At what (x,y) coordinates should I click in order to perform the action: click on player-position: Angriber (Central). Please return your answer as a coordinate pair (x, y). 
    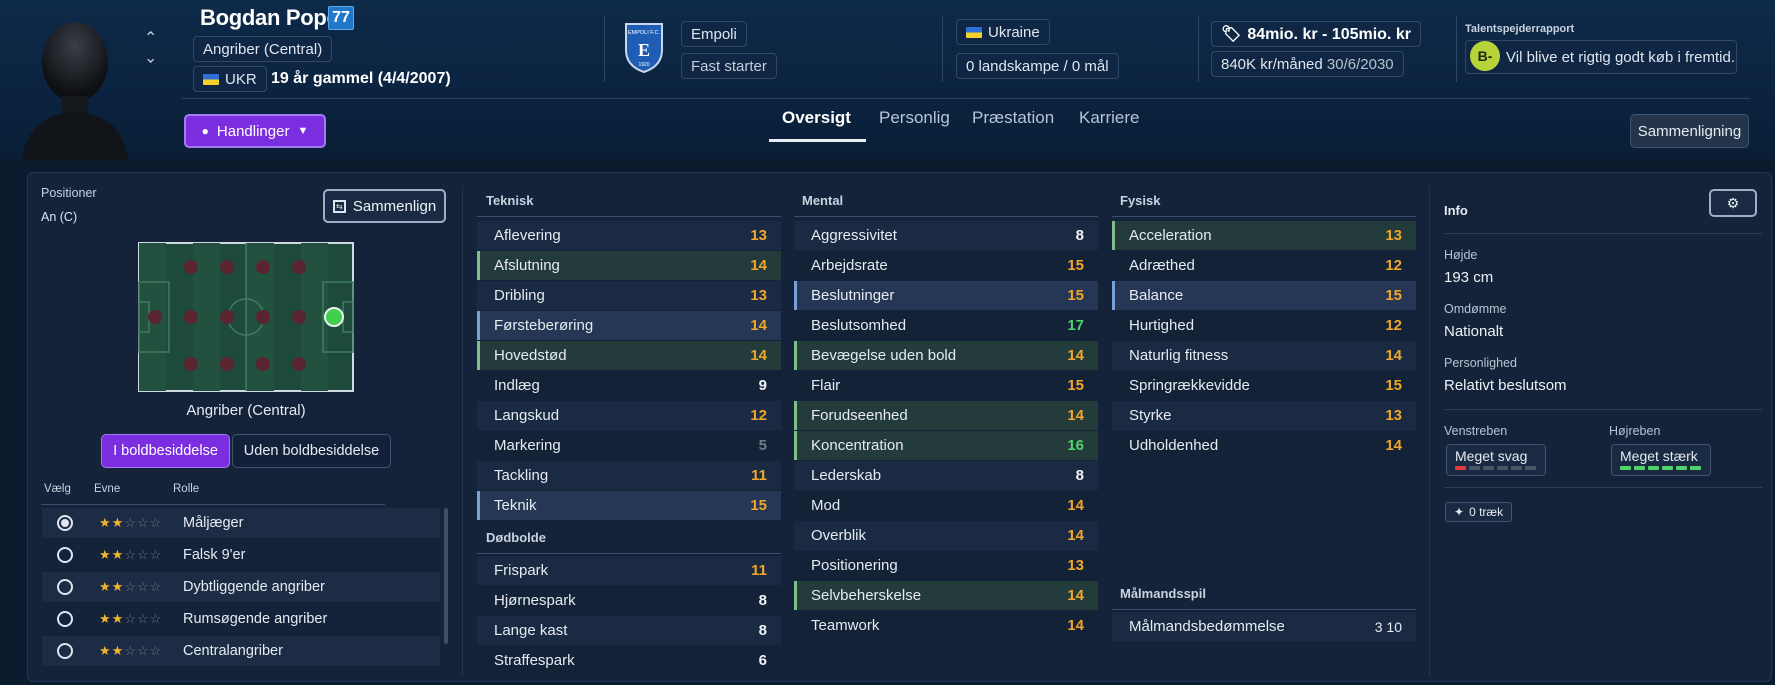
    Looking at the image, I should click on (263, 49).